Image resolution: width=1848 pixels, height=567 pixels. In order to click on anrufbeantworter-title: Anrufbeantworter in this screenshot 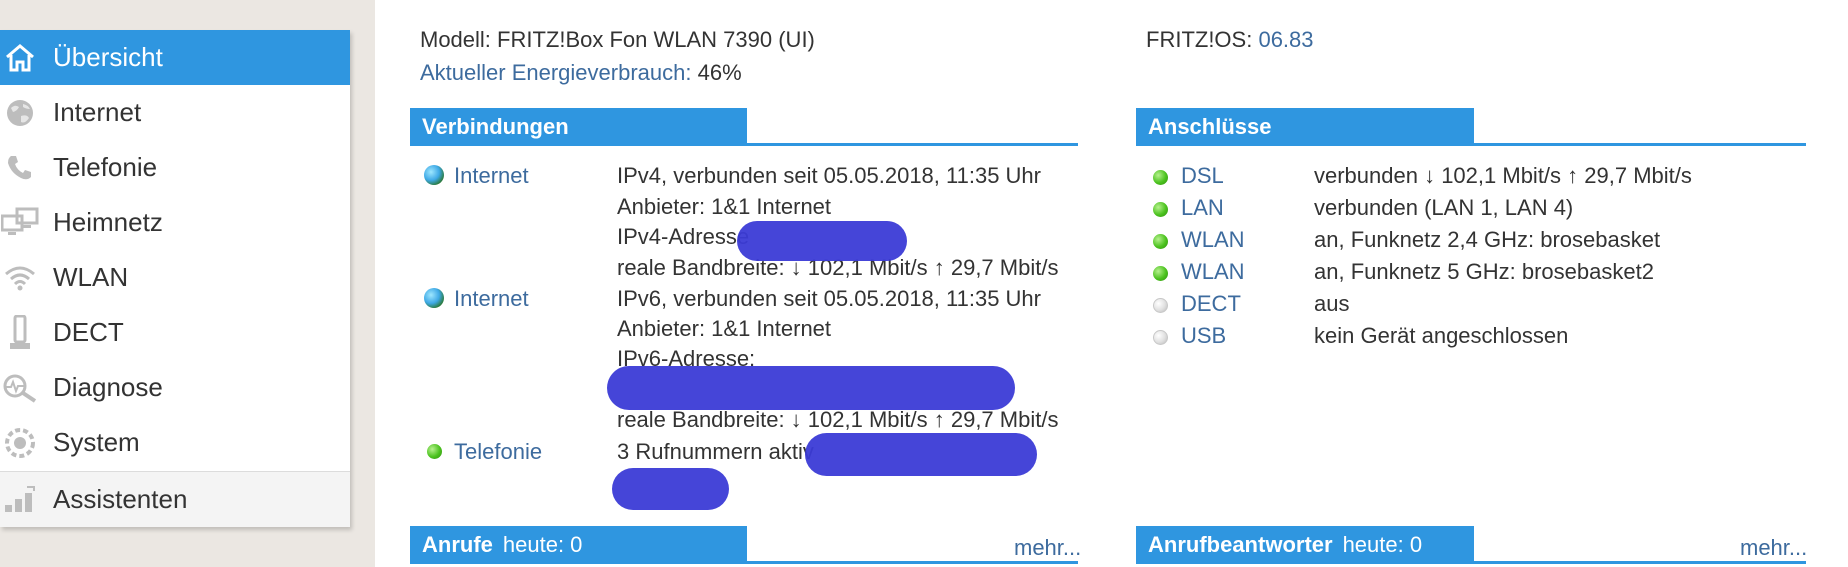, I will do `click(1240, 544)`.